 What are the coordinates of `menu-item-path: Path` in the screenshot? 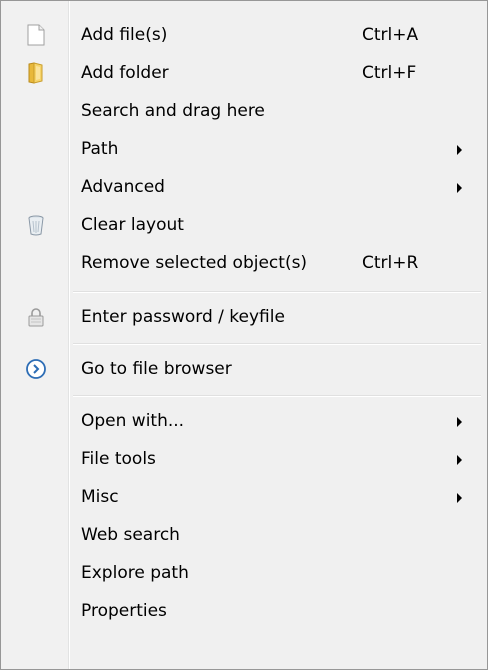 It's located at (244, 149).